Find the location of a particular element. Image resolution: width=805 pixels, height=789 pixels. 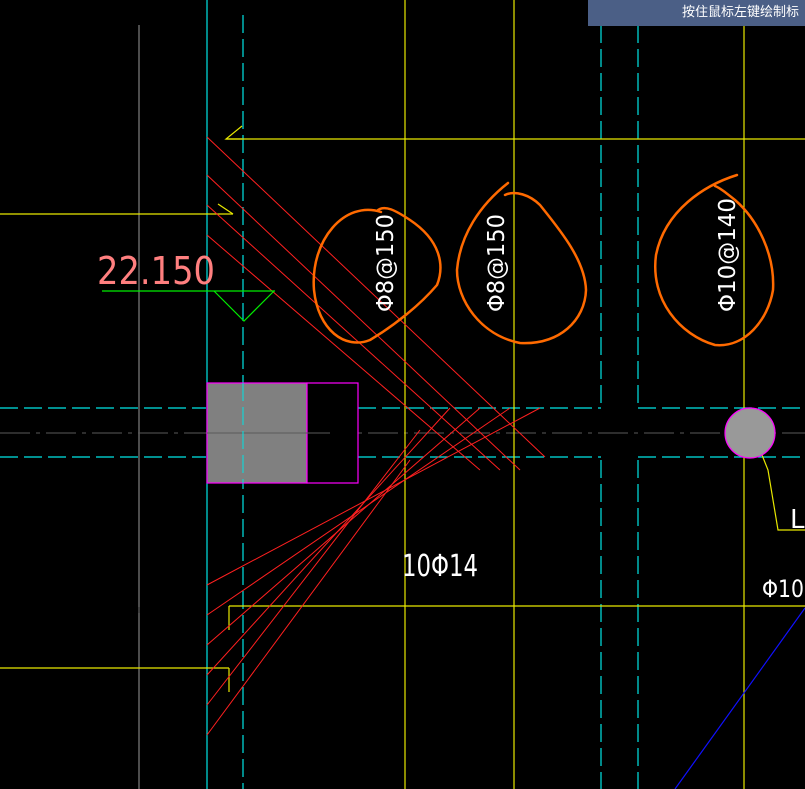

edge-bar-label: Φ10 is located at coordinates (783, 589).